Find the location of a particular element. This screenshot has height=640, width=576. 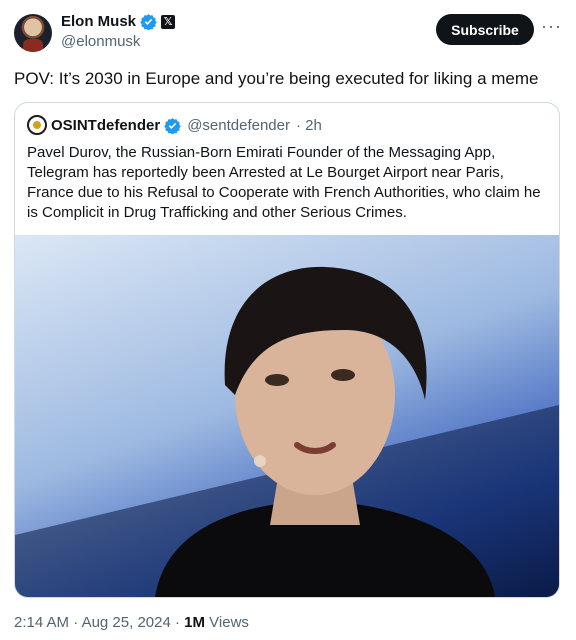

author-name-row: Elon Musk 𝕏 is located at coordinates (118, 21).